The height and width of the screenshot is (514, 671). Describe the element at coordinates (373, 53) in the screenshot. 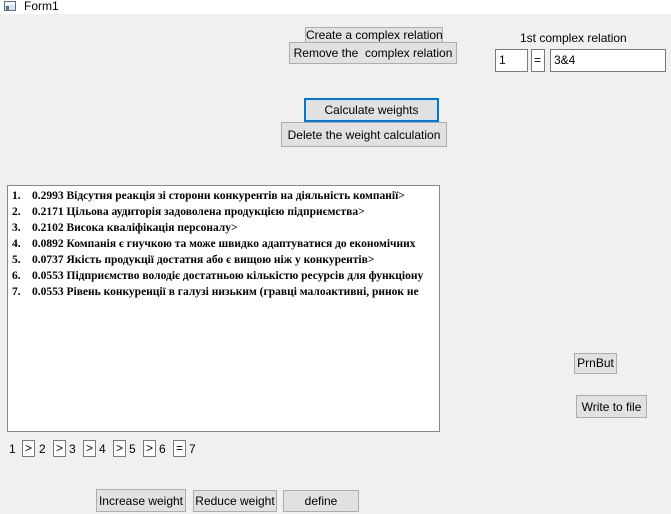

I see `remove-relation-button: Remove the complex relation` at that location.